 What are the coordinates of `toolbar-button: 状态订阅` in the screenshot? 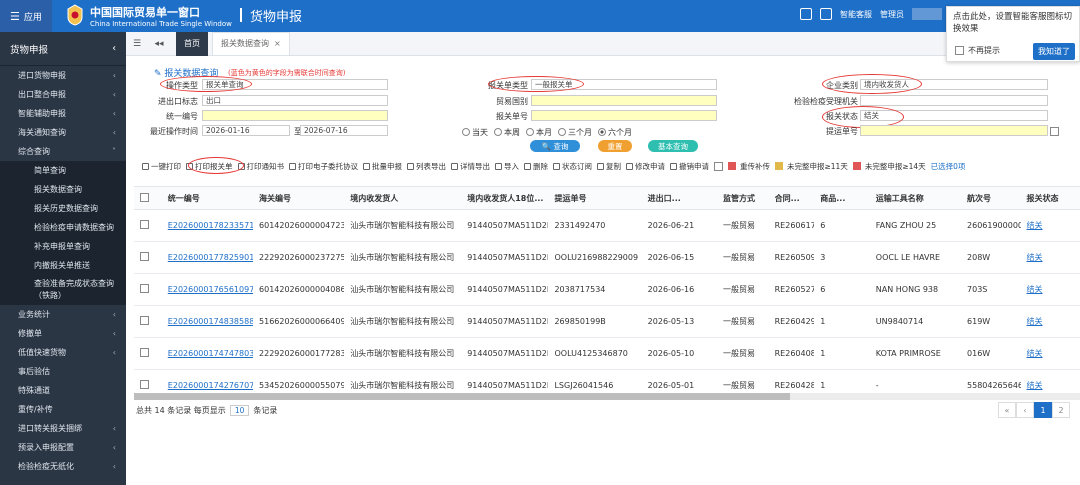 It's located at (572, 166).